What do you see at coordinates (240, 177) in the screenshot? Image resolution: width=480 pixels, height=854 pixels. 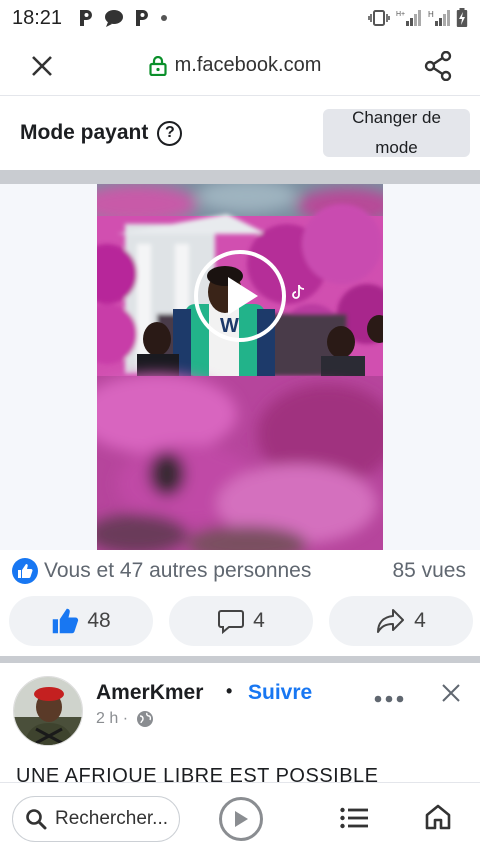 I see `separator` at bounding box center [240, 177].